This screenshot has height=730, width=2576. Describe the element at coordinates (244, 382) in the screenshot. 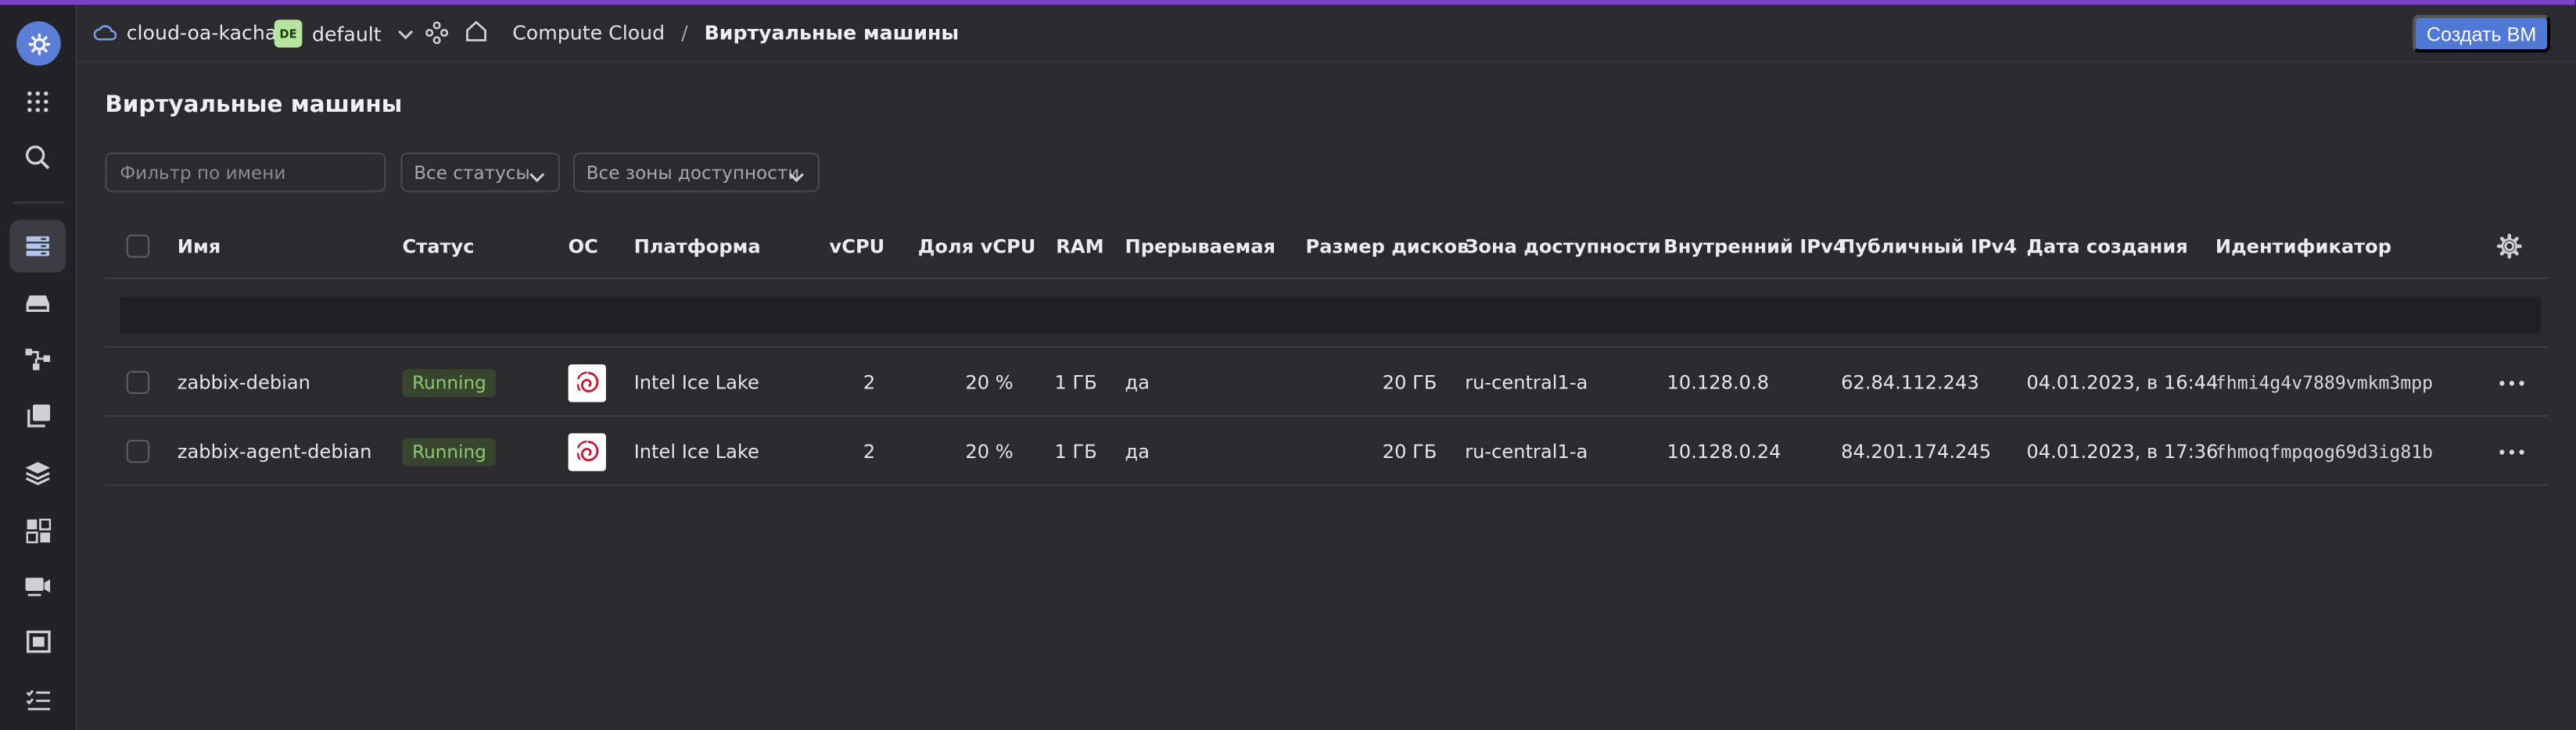

I see `vm-name: zabbix-debian` at that location.